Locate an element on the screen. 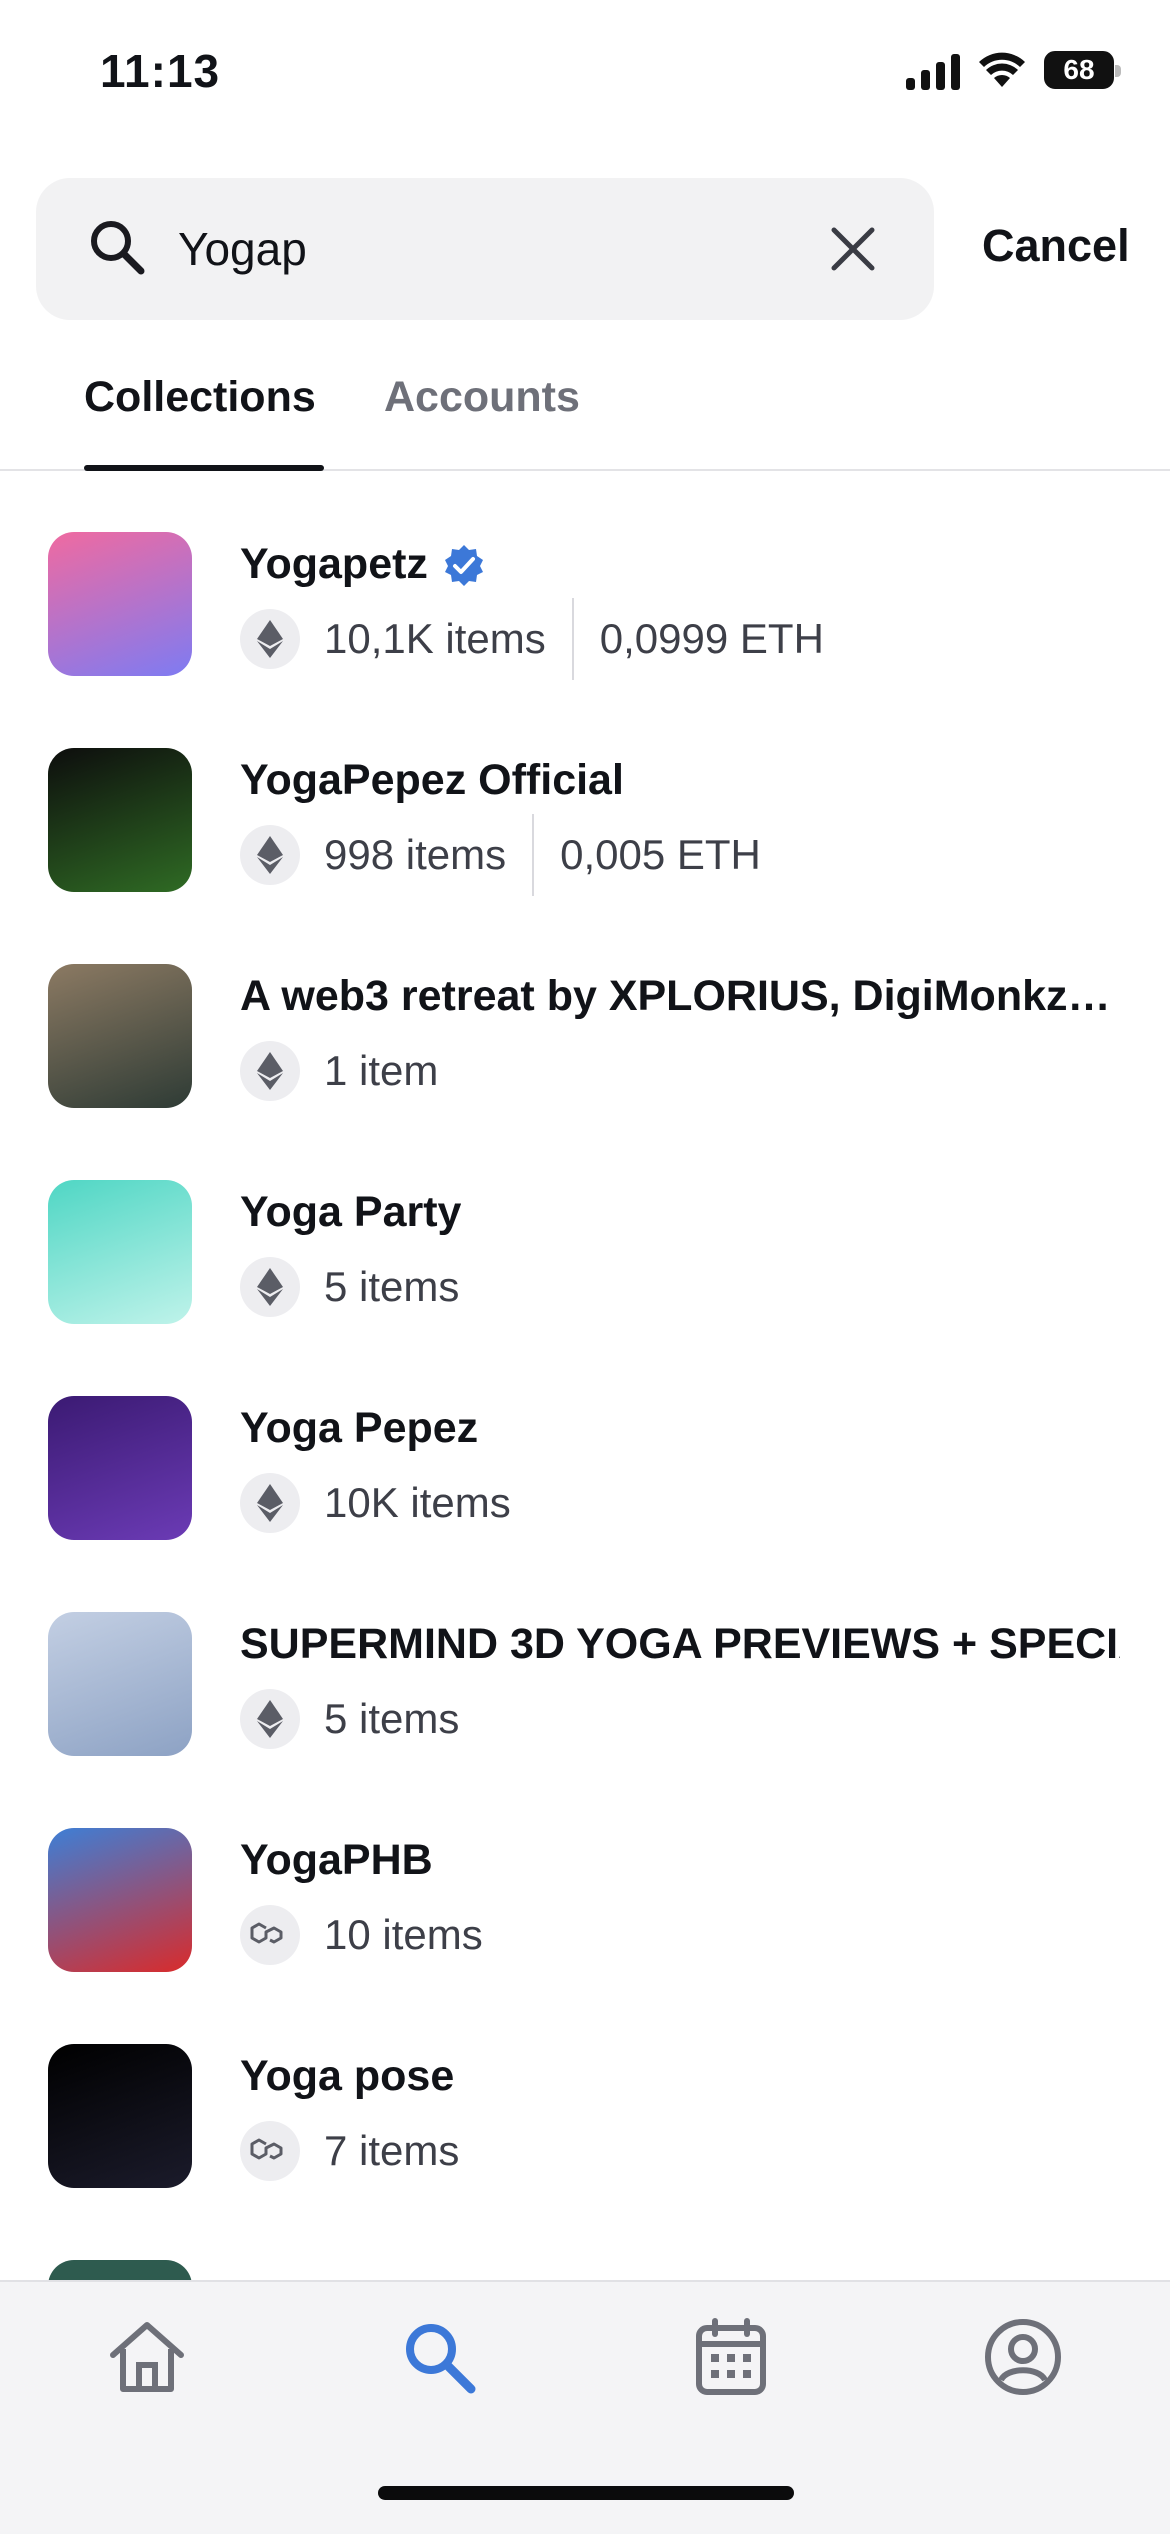  collection-name: Yoga Pepez is located at coordinates (359, 1428).